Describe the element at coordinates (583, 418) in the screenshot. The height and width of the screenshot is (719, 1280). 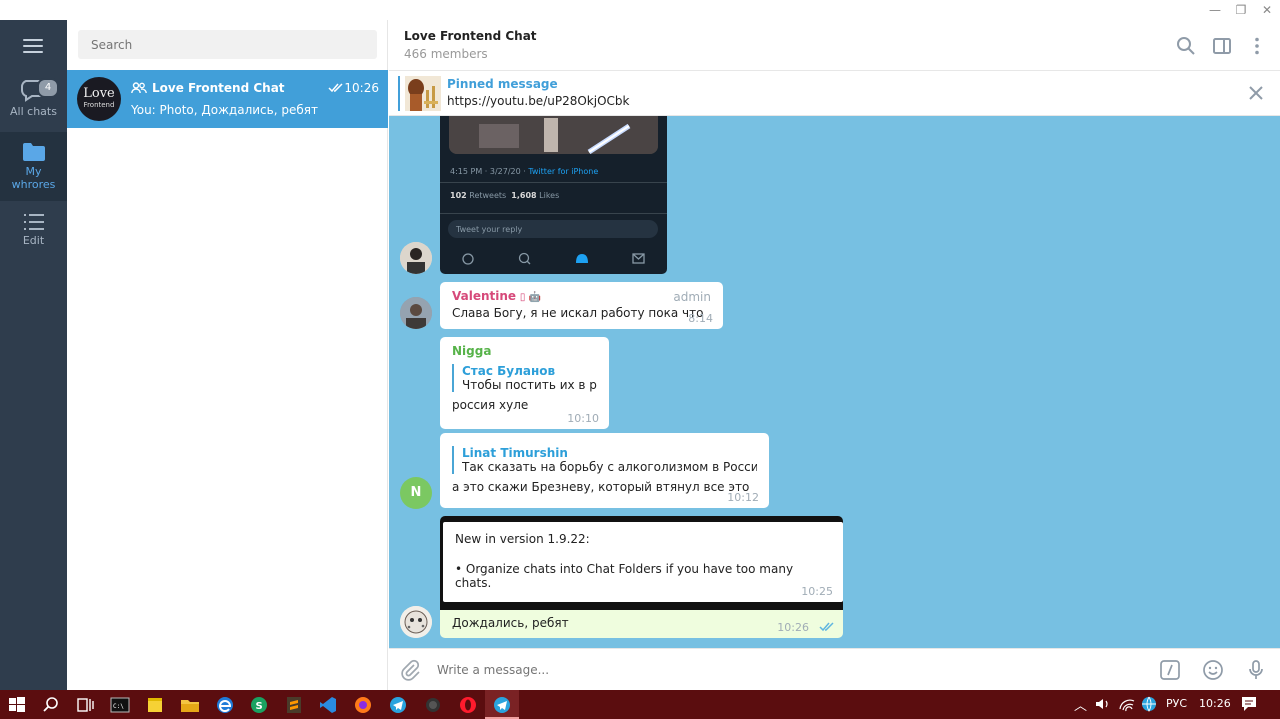
I see `message-time: 10:10` at that location.